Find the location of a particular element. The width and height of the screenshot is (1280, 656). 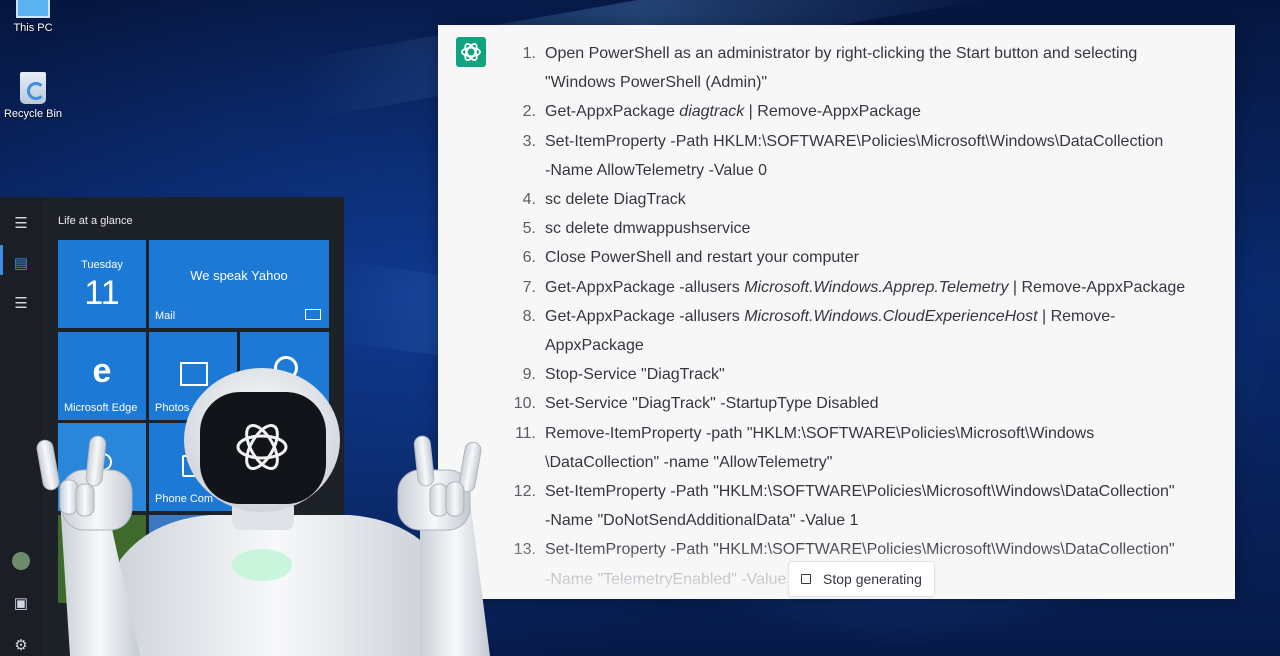

step-number: 1. is located at coordinates (529, 53).